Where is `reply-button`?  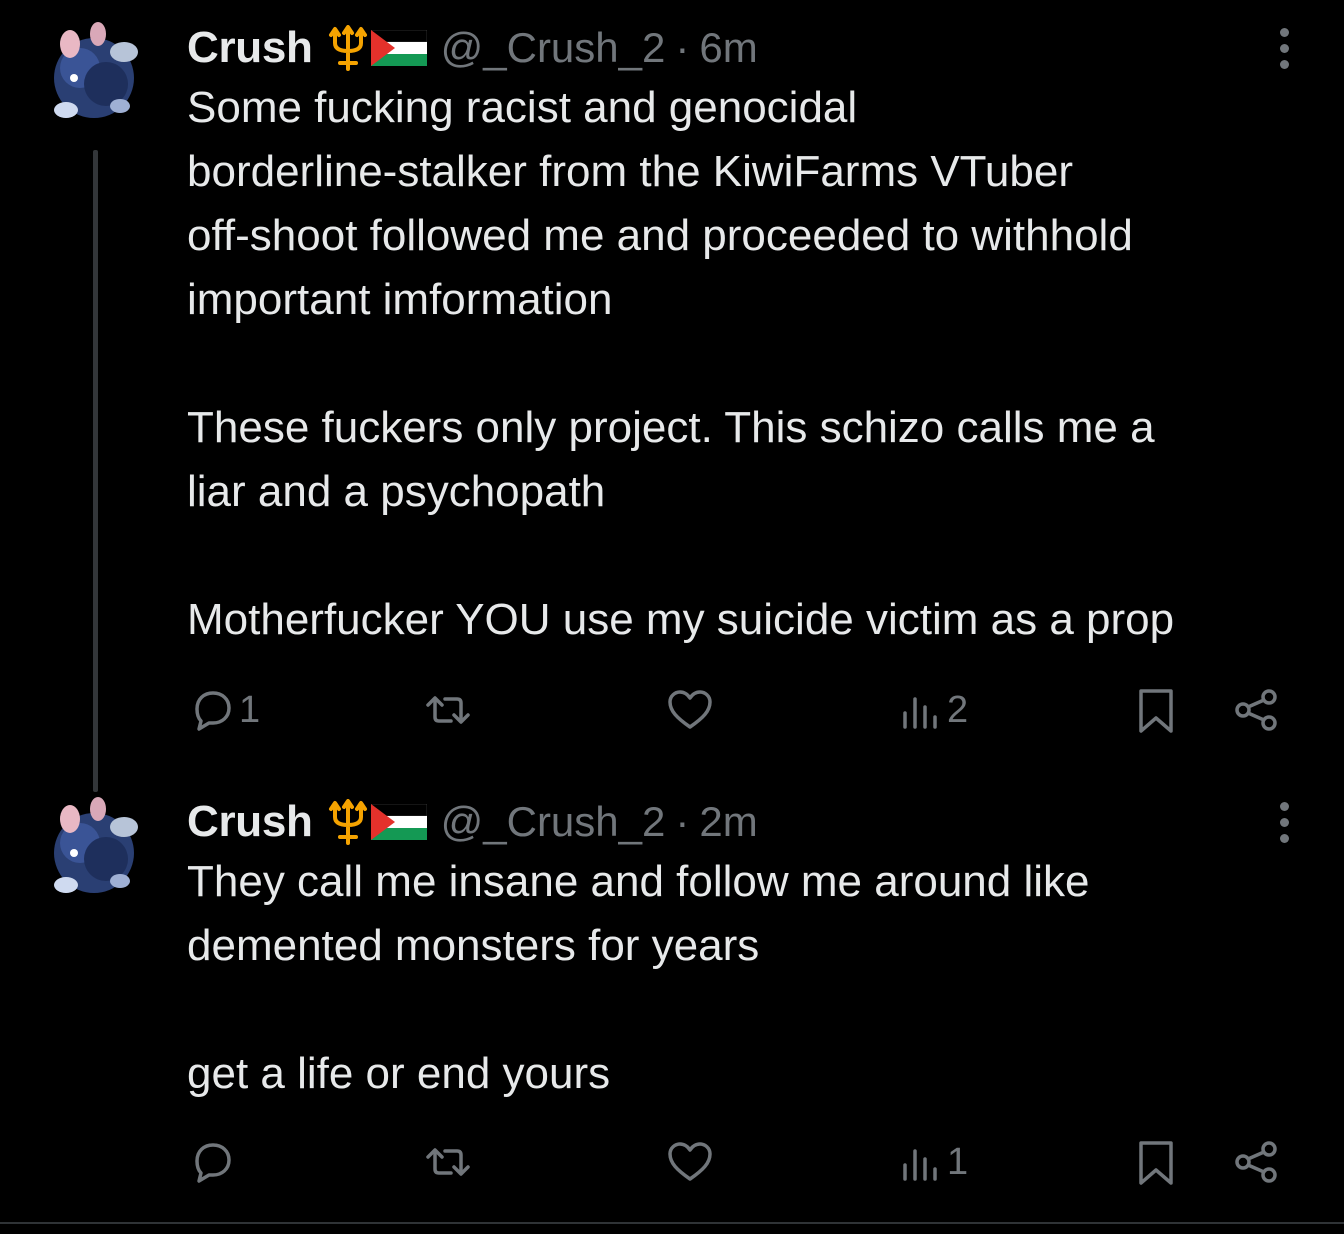 reply-button is located at coordinates (213, 1162).